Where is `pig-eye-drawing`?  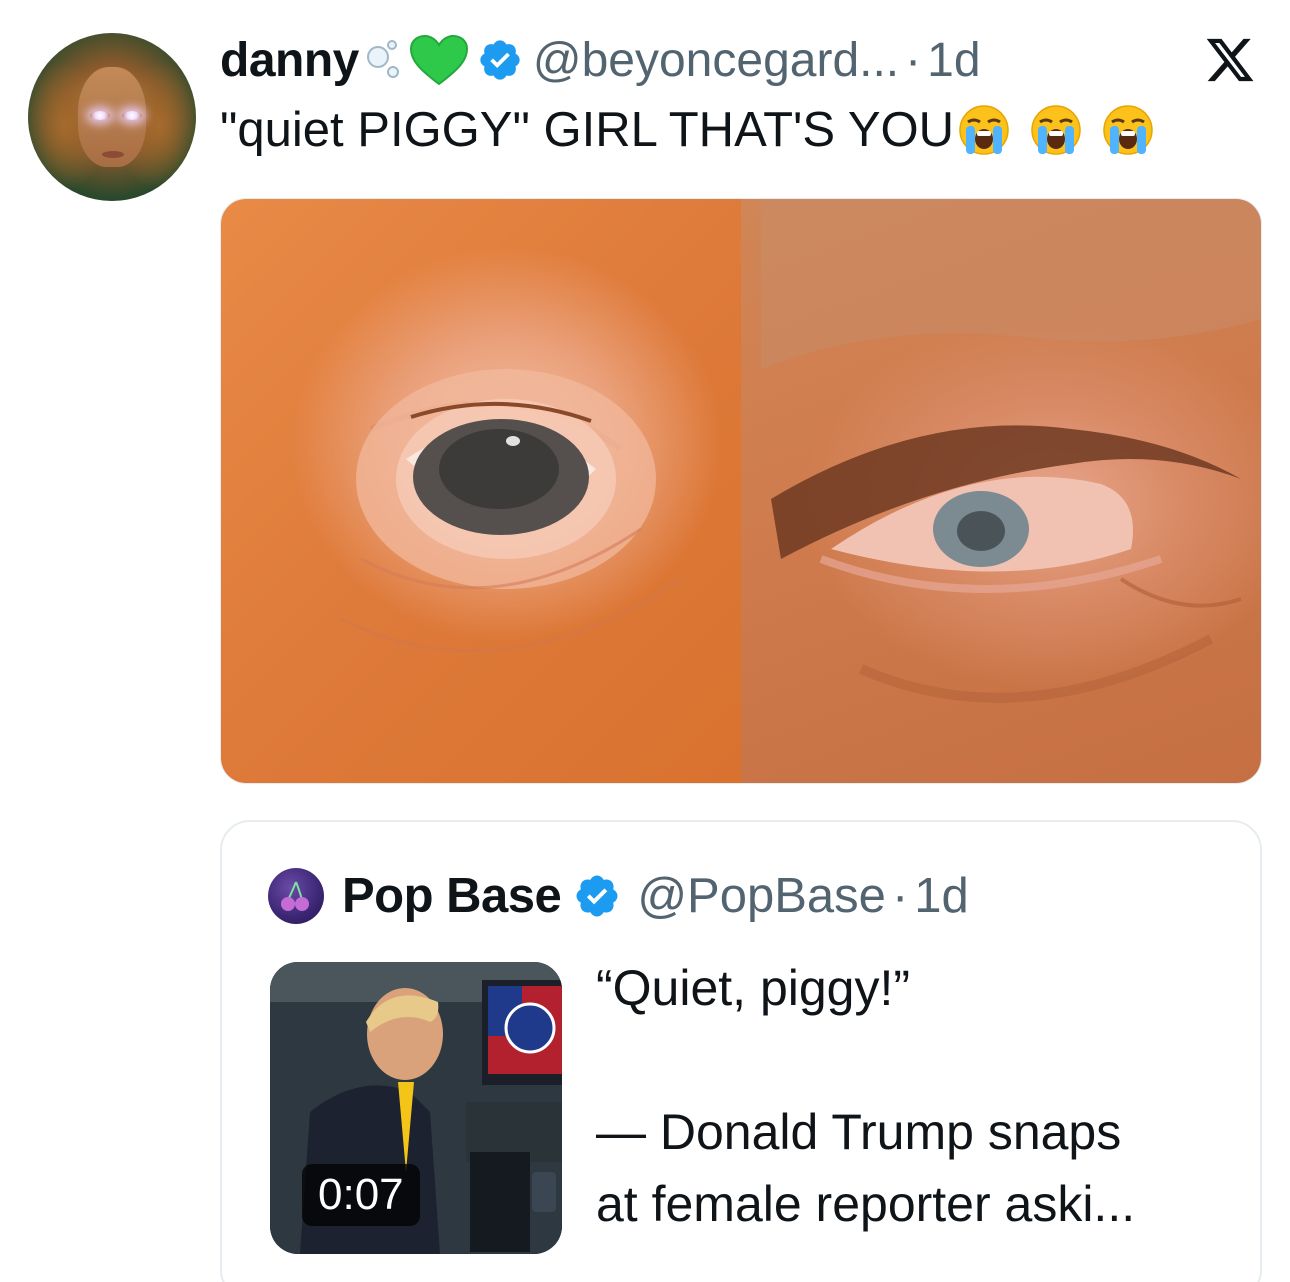
pig-eye-drawing is located at coordinates (511, 511).